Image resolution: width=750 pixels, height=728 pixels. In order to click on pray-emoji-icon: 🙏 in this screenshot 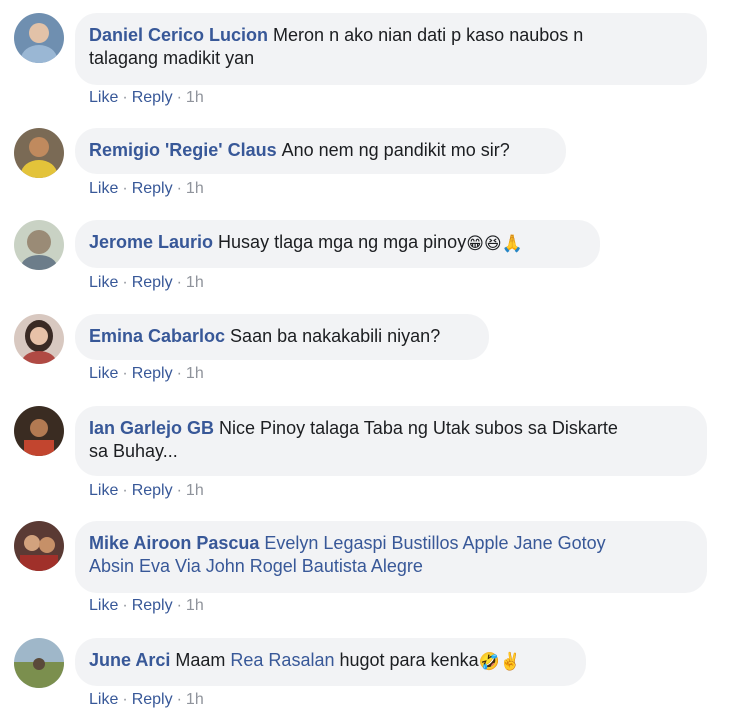, I will do `click(512, 243)`.